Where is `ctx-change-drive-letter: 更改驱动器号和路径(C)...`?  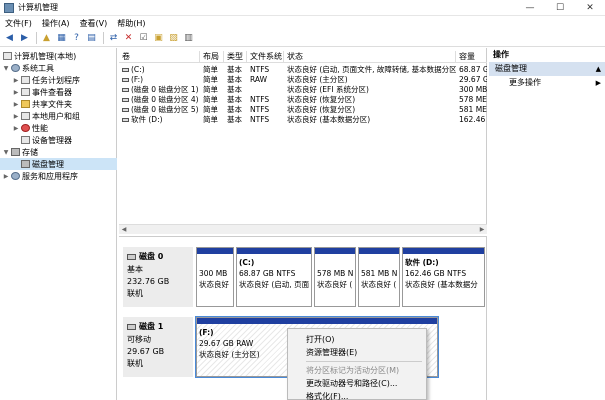
ctx-change-drive-letter: 更改驱动器号和路径(C)... is located at coordinates (357, 383).